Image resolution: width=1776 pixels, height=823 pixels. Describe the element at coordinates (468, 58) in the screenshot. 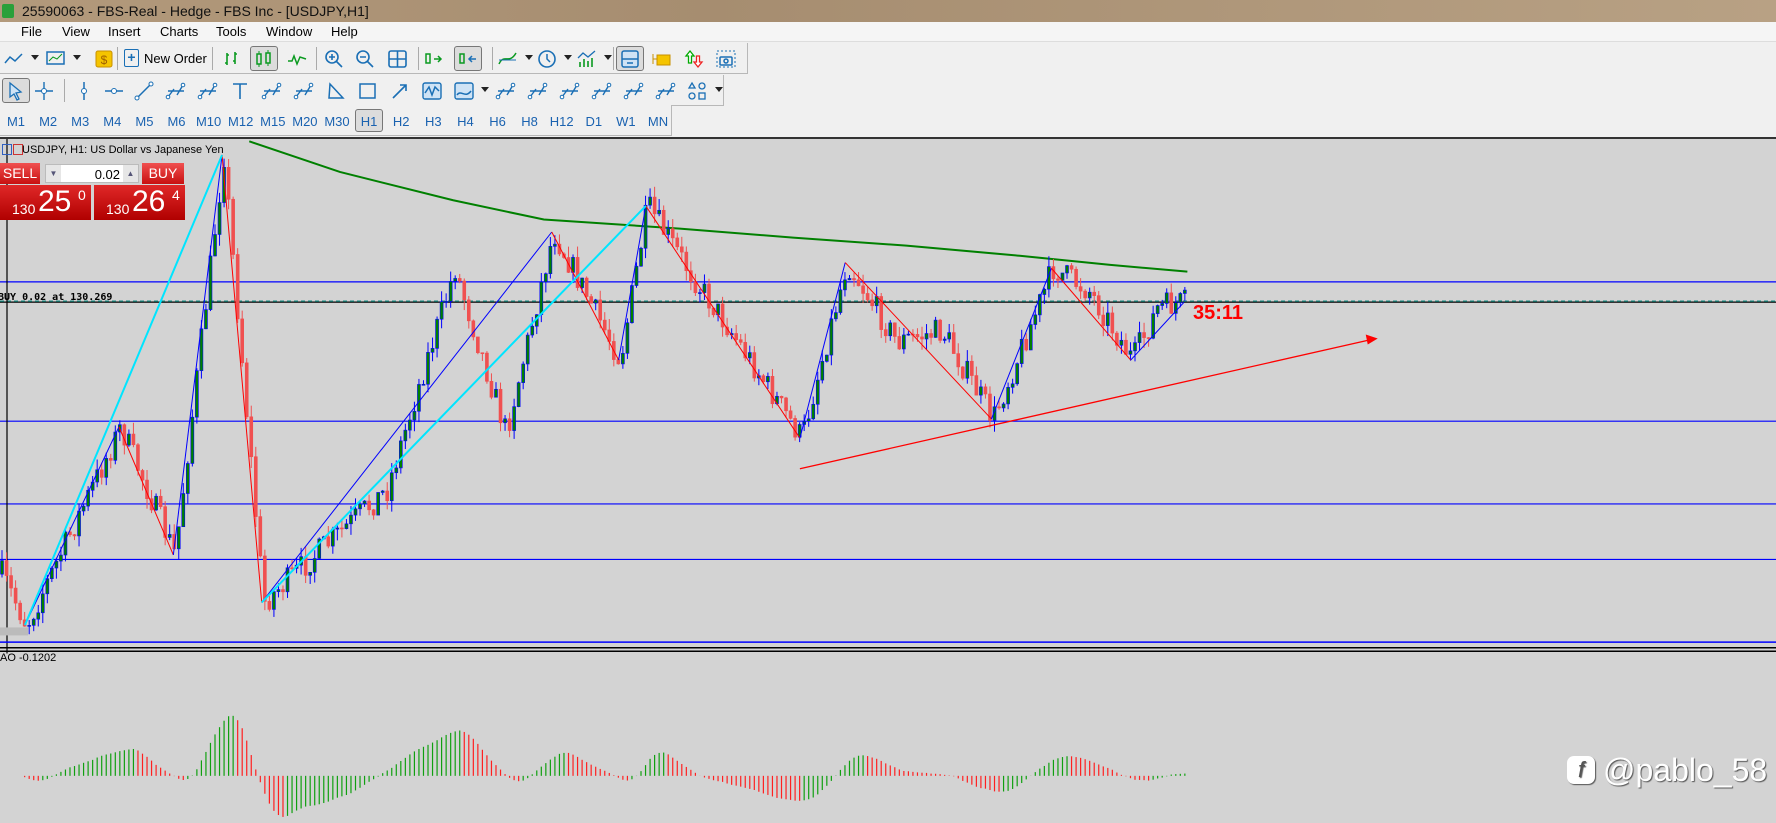

I see `chart-shift-button` at that location.